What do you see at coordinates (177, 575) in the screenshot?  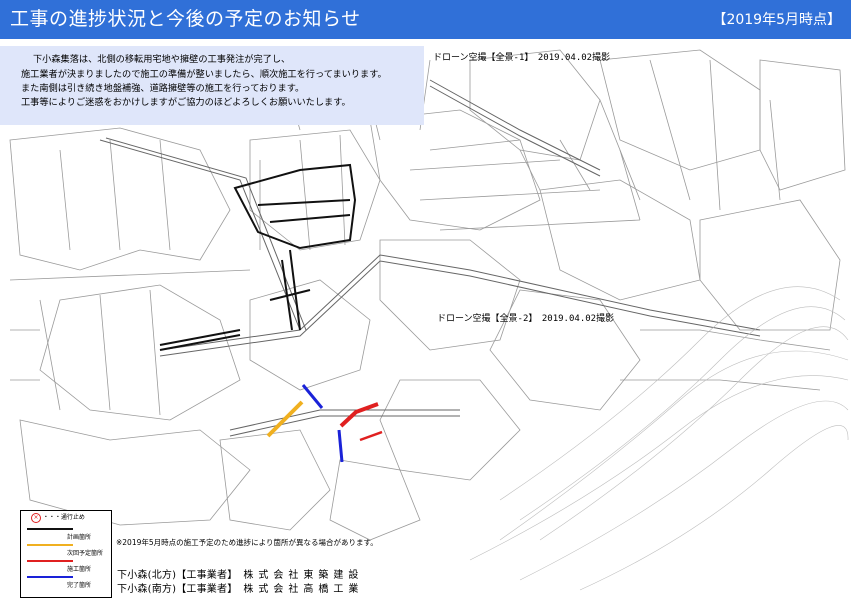 I see `contractor-area: 下小森(北方)【工事業者】` at bounding box center [177, 575].